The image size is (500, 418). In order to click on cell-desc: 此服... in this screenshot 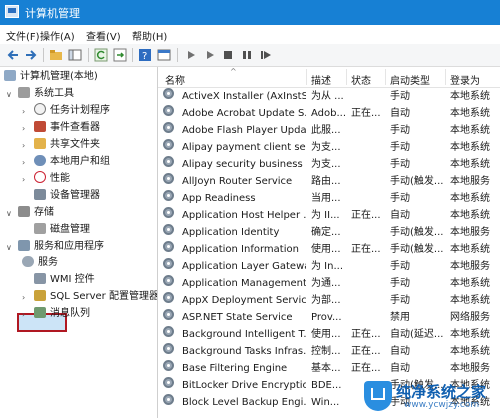, I will do `click(326, 130)`.